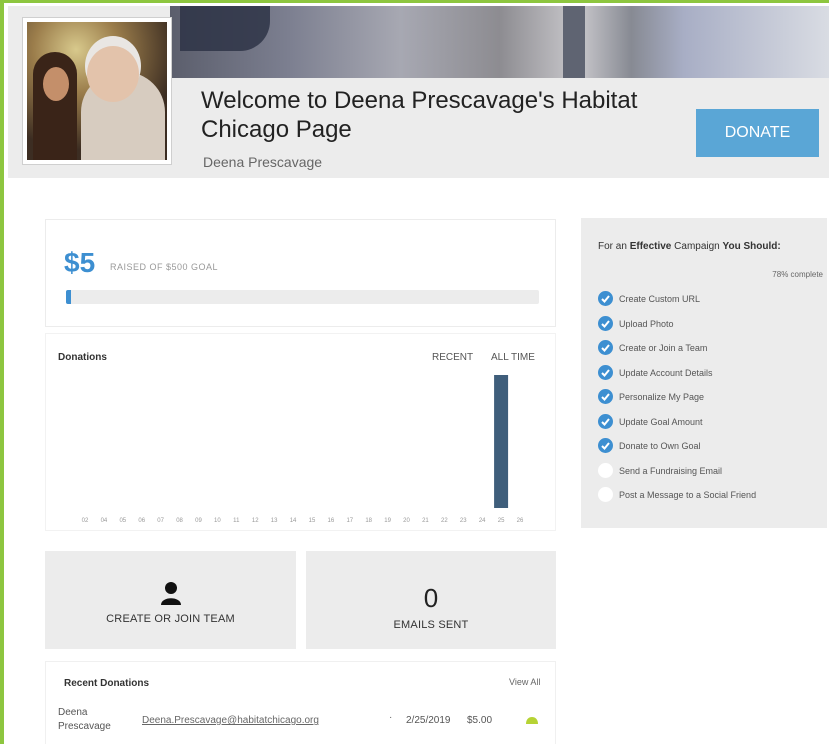 The height and width of the screenshot is (744, 829). Describe the element at coordinates (797, 274) in the screenshot. I see `checklist-percent: 78% complete` at that location.